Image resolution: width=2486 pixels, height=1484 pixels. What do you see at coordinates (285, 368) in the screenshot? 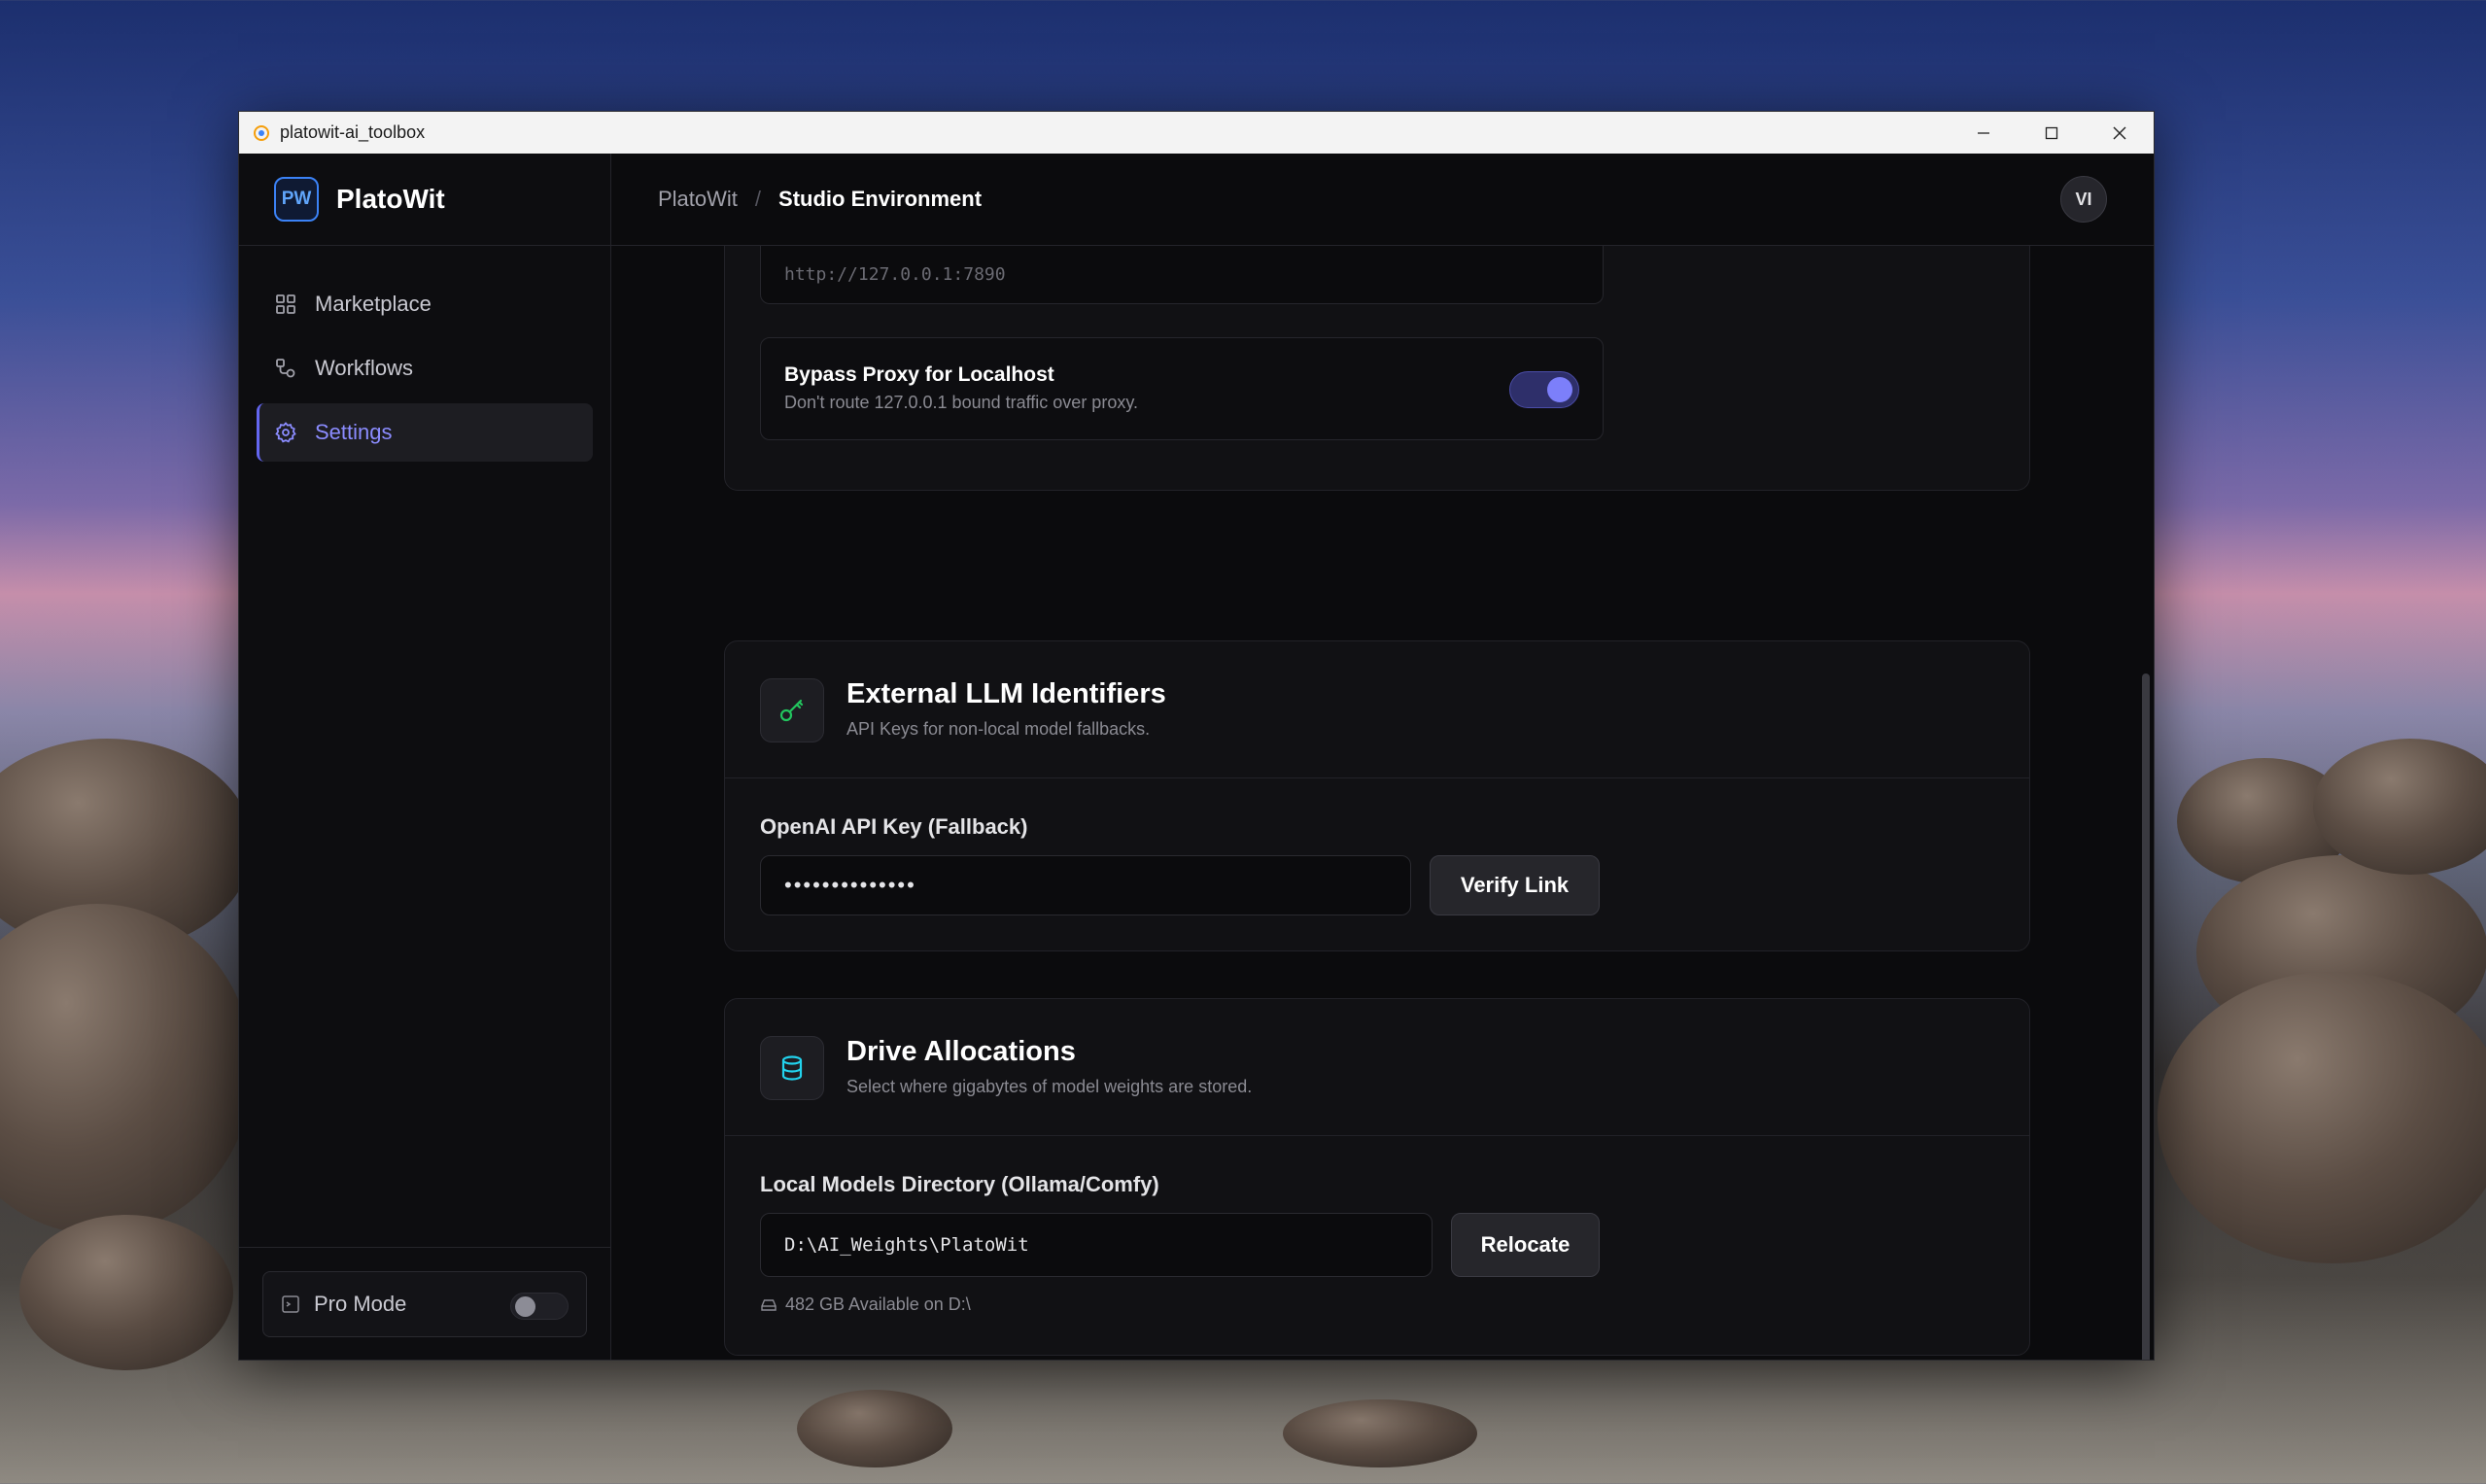
I see `workflow-icon` at bounding box center [285, 368].